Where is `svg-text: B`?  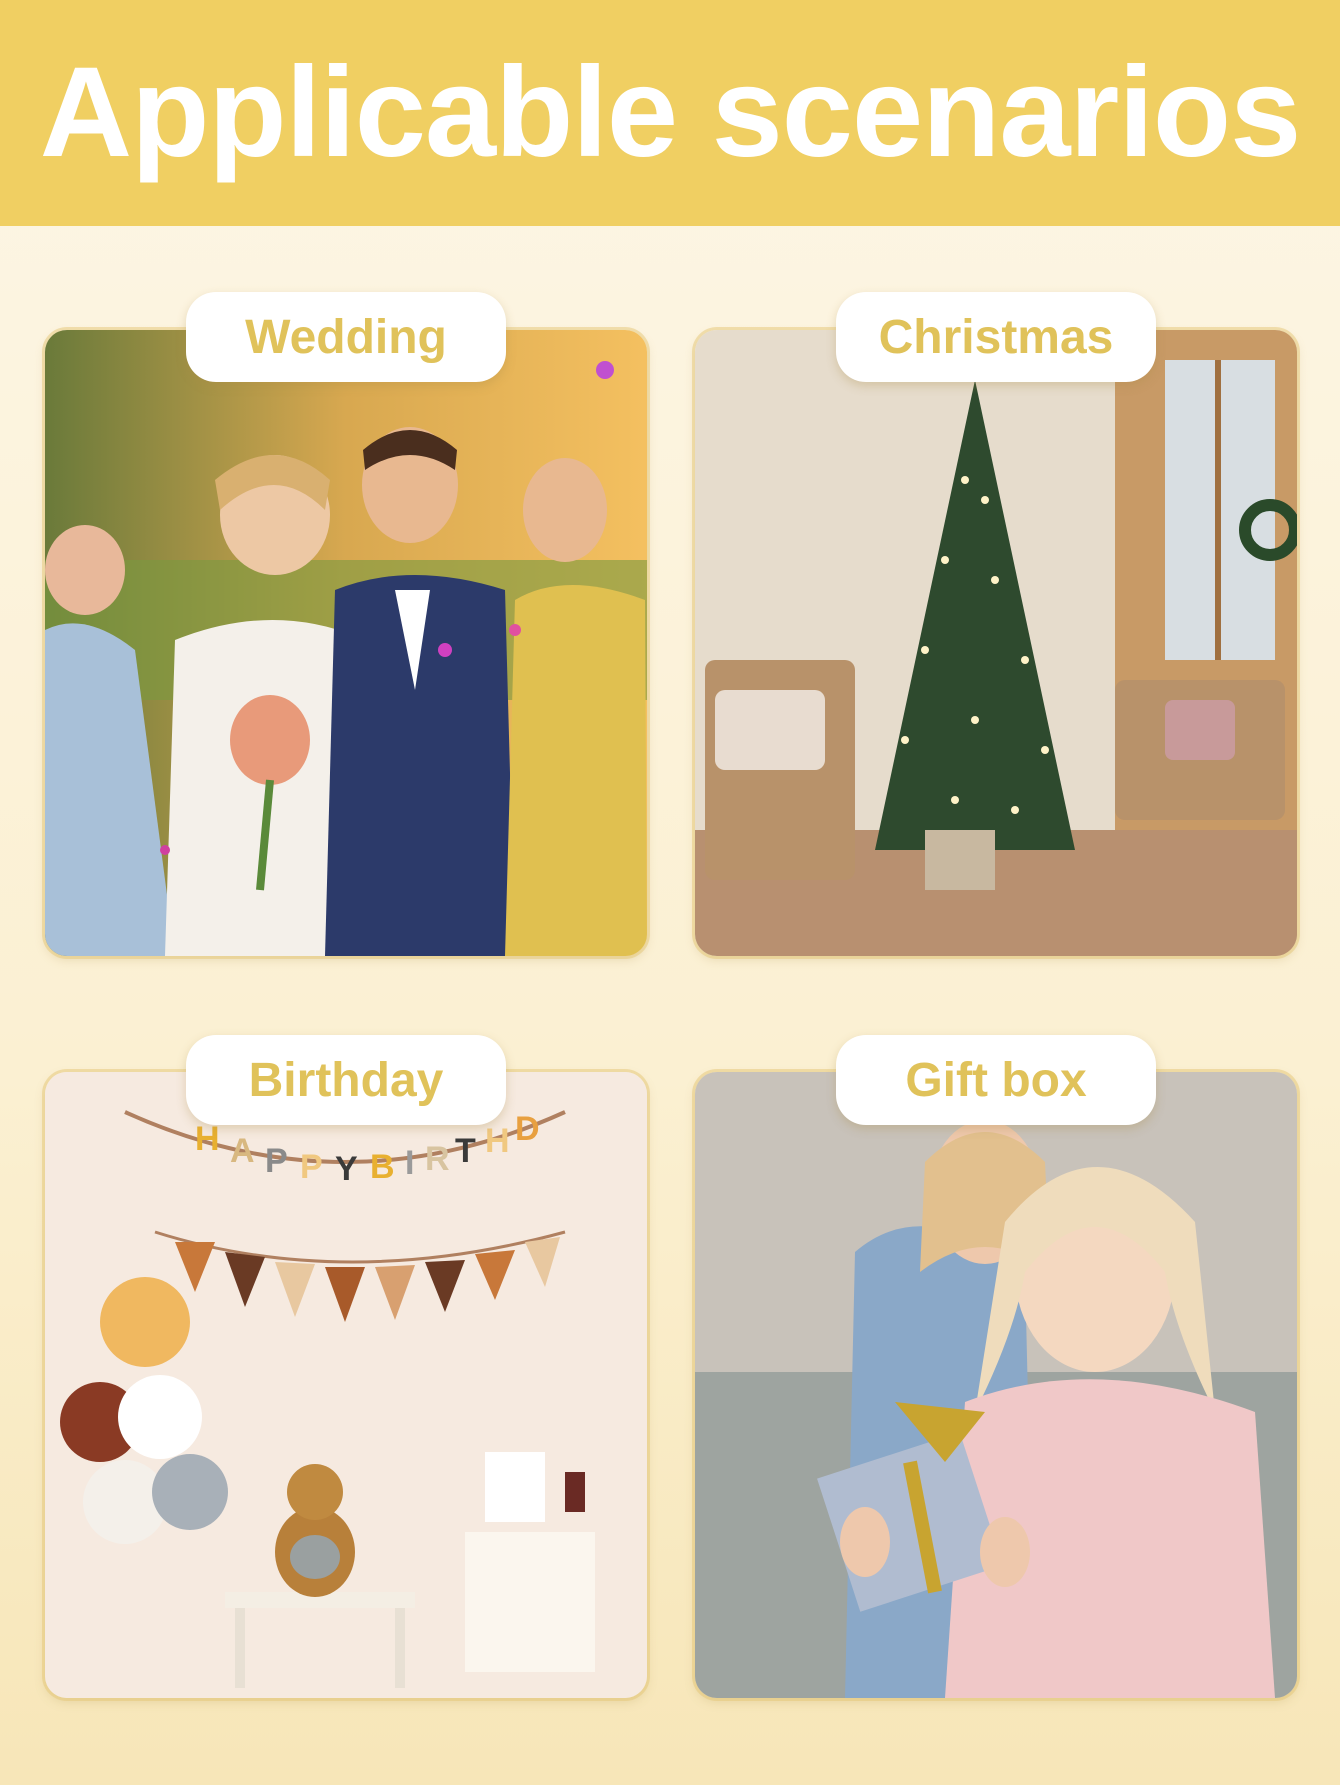 svg-text: B is located at coordinates (382, 1167).